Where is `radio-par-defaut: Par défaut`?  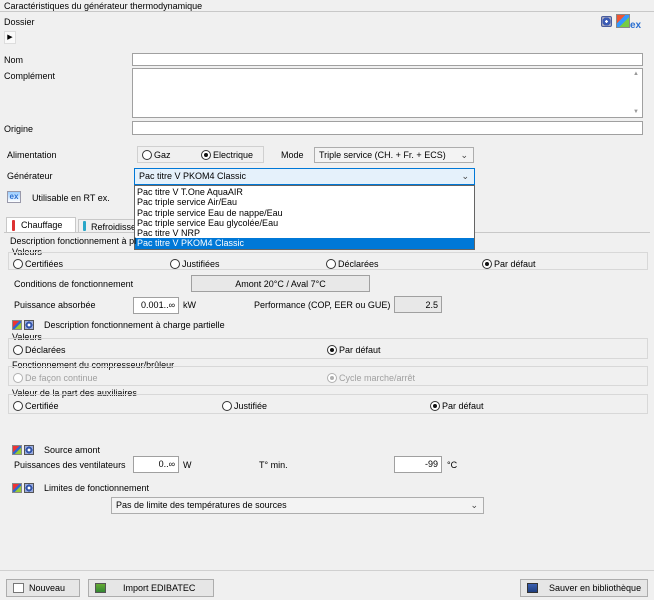
radio-par-defaut: Par défaut is located at coordinates (509, 264).